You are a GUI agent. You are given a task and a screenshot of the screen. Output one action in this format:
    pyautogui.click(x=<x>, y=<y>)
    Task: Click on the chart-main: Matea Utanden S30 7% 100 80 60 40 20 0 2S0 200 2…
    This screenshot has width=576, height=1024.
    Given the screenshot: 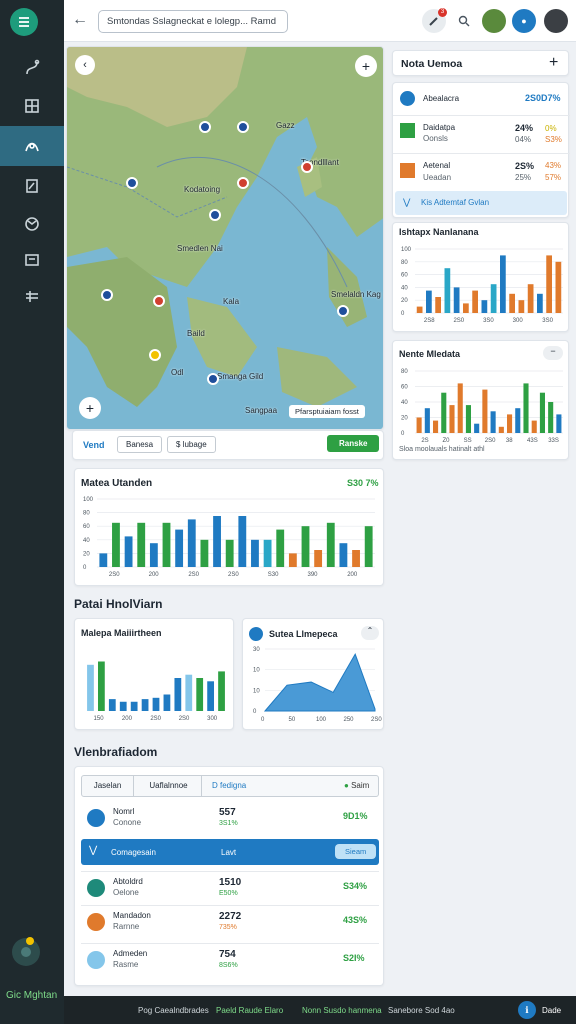 What is the action you would take?
    pyautogui.click(x=229, y=527)
    